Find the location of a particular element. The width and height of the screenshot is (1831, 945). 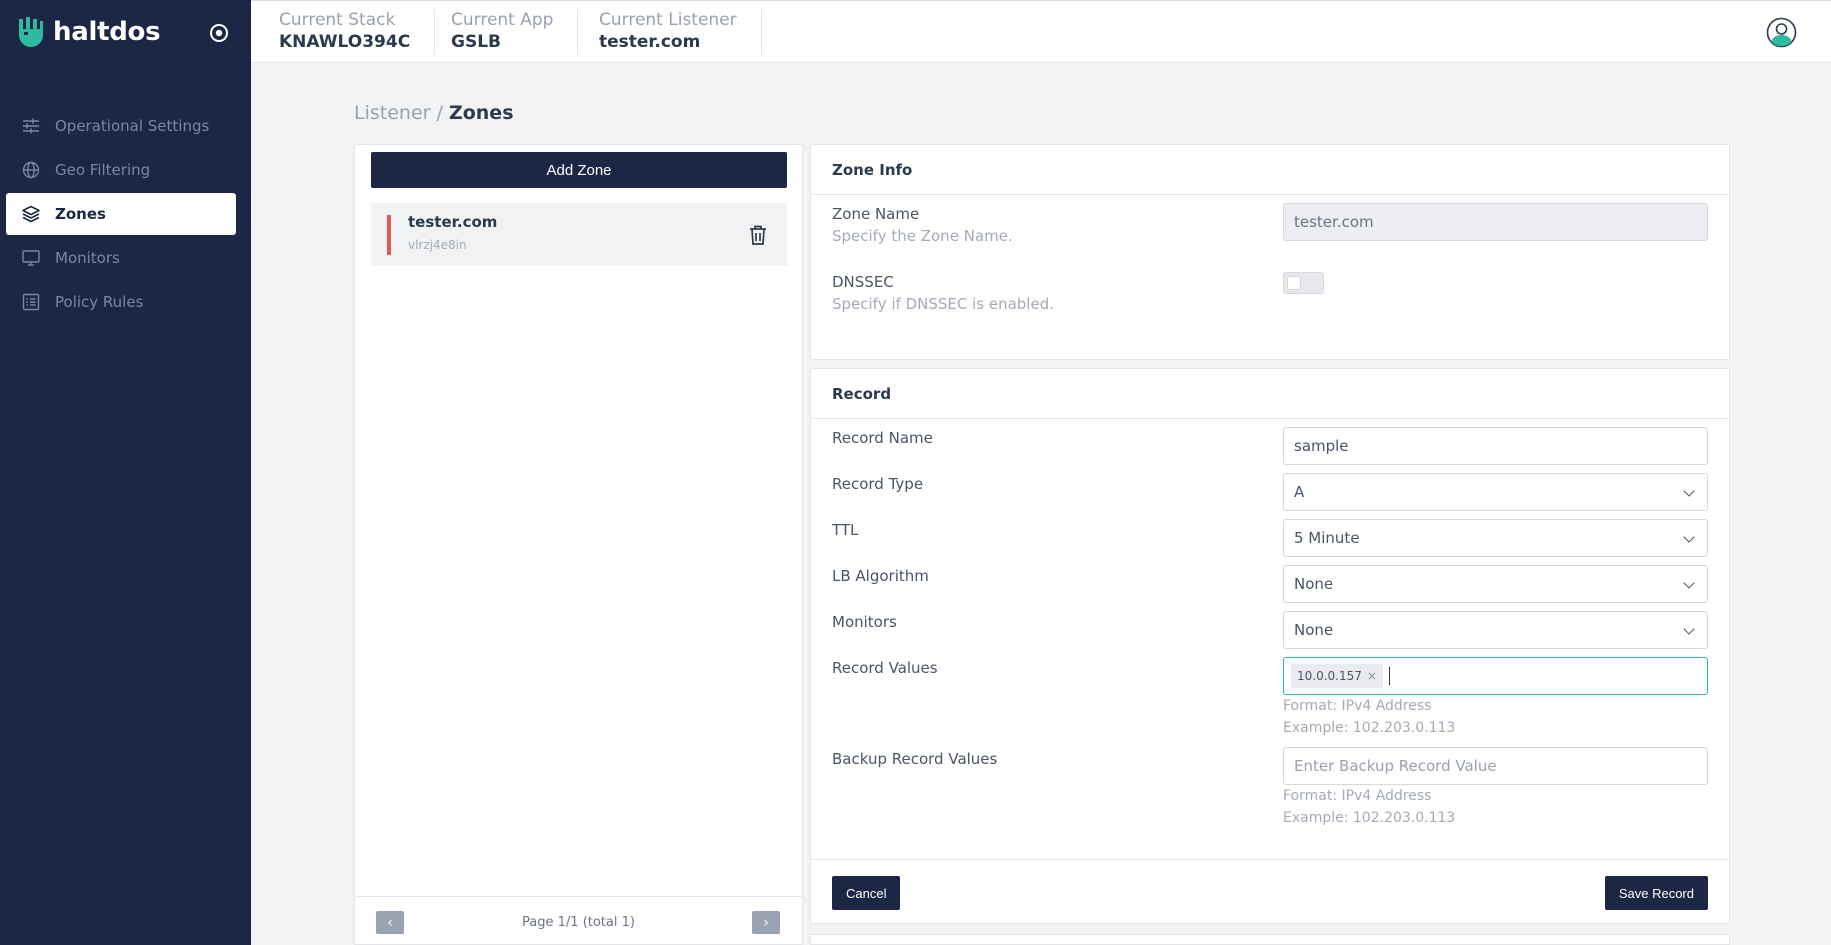

zone-name-help: Specify the Zone Name. is located at coordinates (922, 236).